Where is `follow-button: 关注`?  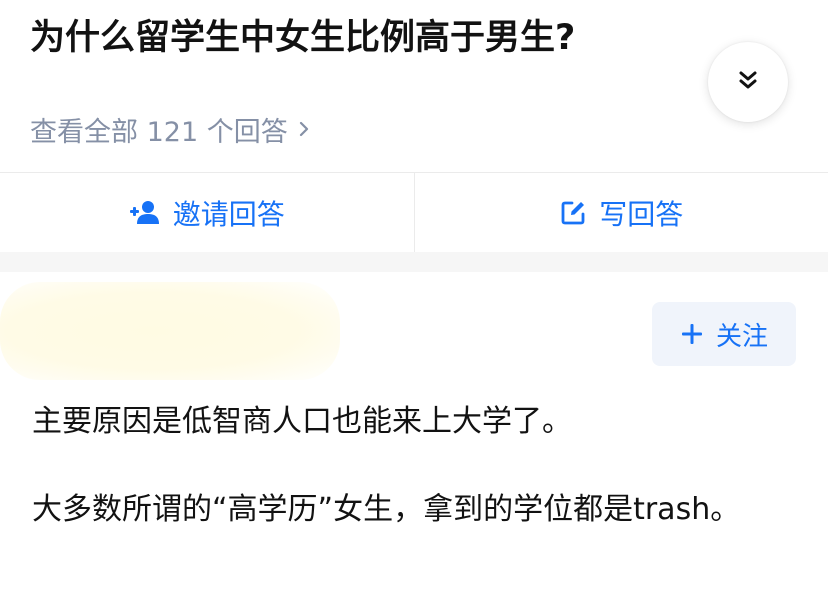 follow-button: 关注 is located at coordinates (724, 334).